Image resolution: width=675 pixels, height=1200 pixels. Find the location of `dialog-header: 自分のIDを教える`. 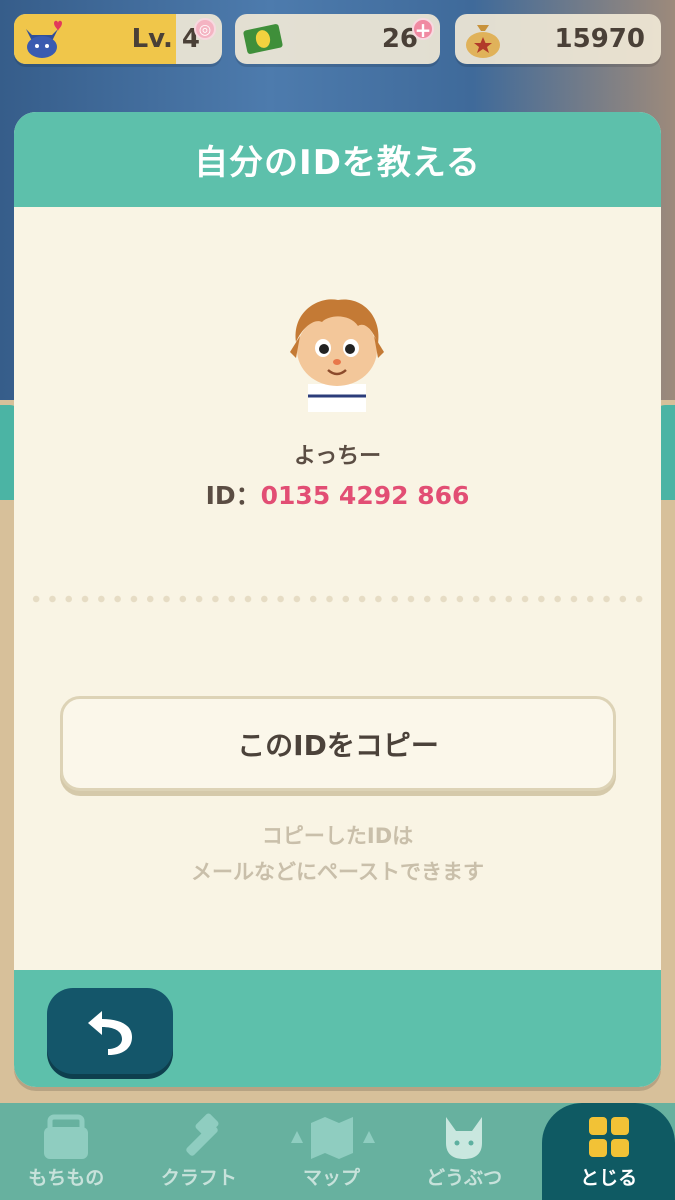

dialog-header: 自分のIDを教える is located at coordinates (337, 159).